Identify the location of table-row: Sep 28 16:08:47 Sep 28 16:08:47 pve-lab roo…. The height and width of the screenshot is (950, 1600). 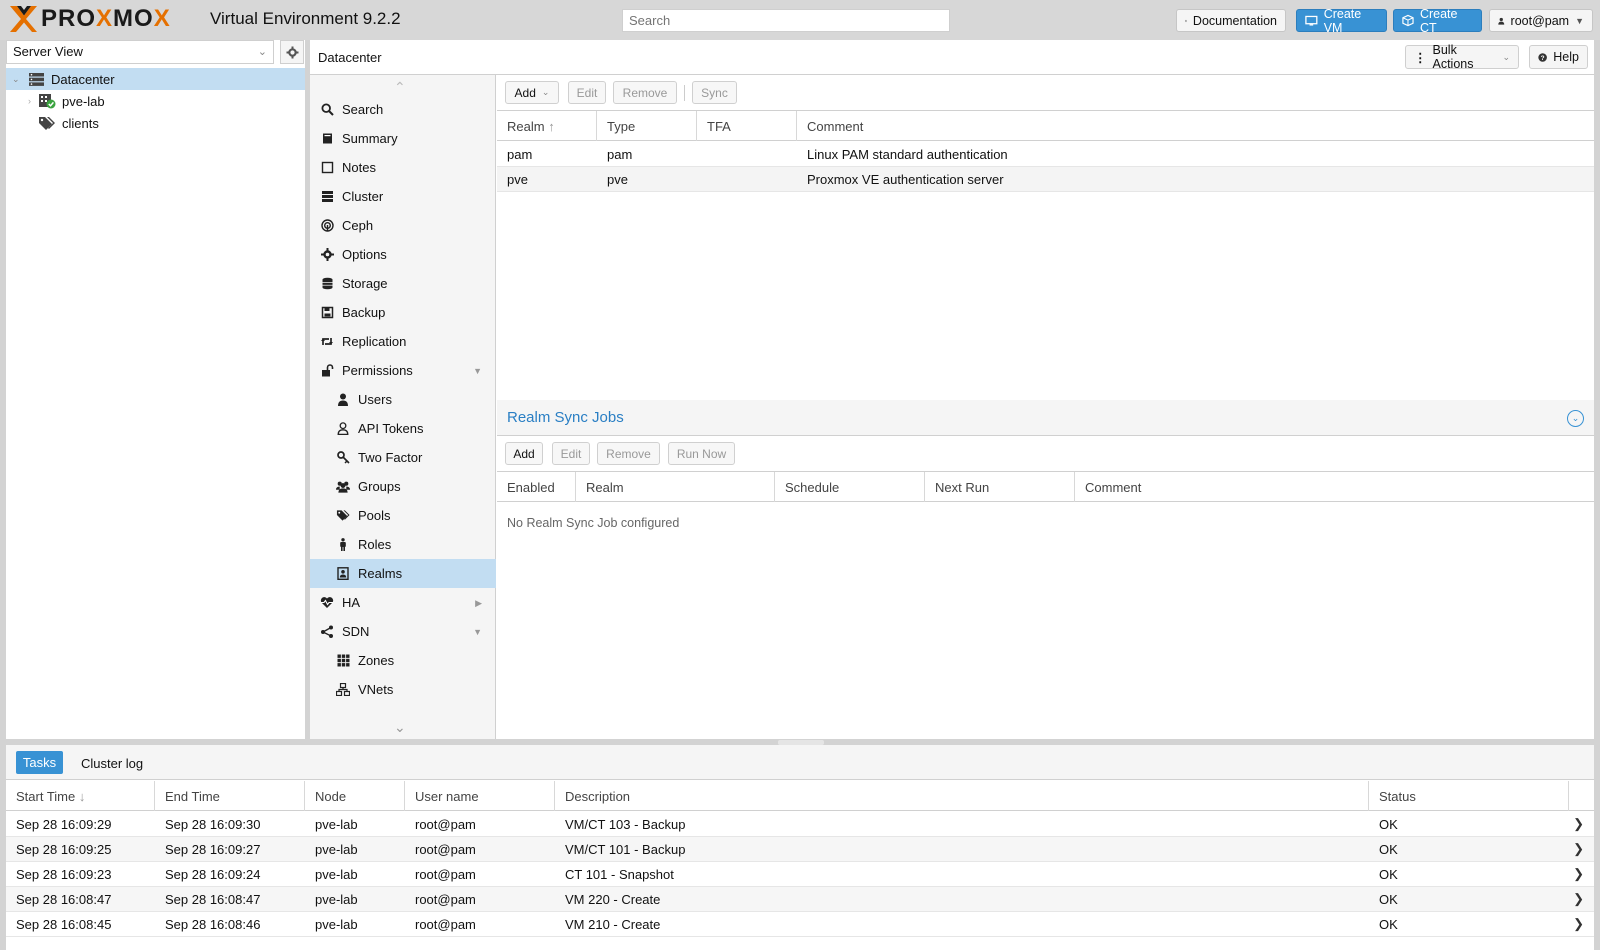
(800, 899).